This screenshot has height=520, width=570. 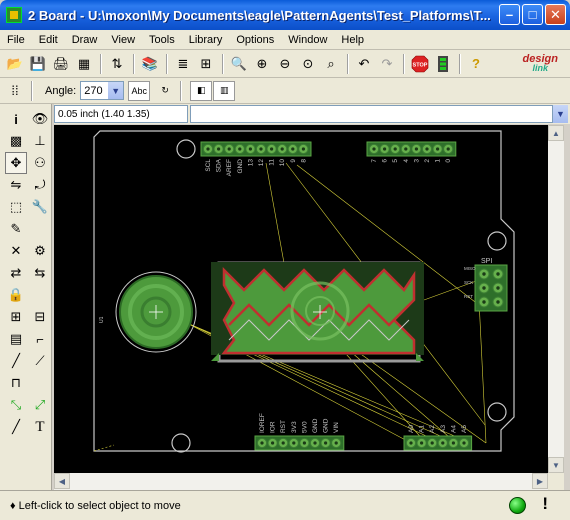 I want to click on parameter-toolbar: ⁞⁞ Angle: 270 ▼ Abc ↻ ◧ ▥, so click(x=285, y=91).